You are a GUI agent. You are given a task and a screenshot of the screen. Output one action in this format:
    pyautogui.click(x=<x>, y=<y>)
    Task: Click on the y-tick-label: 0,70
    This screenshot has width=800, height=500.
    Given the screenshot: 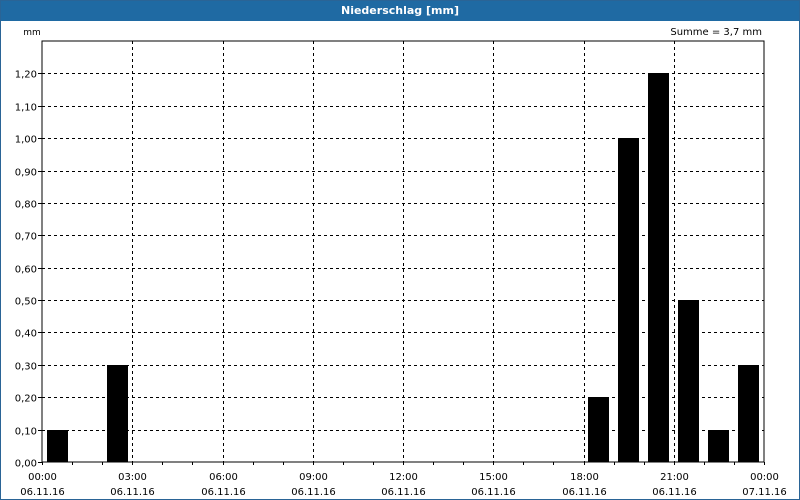 What is the action you would take?
    pyautogui.click(x=26, y=237)
    